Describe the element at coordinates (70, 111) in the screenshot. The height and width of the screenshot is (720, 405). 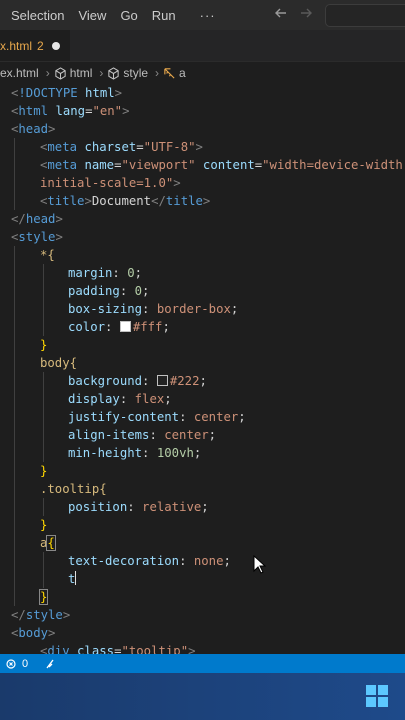
I see `code-line: <html lang="en">` at that location.